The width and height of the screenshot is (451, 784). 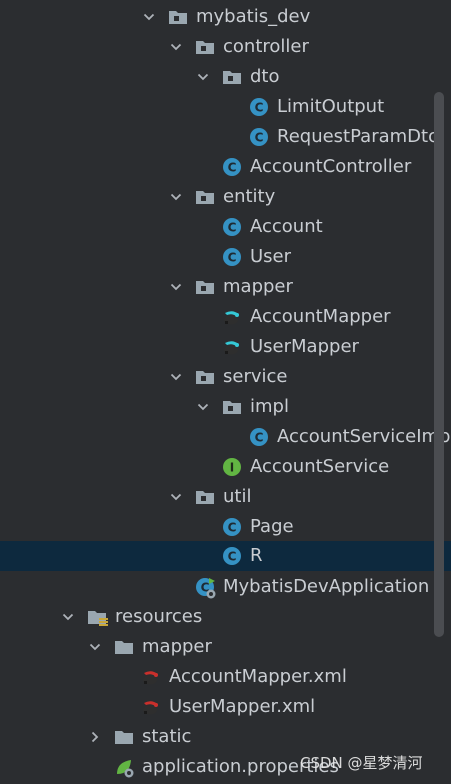 I want to click on tree-node-account-service: I AccountService, so click(x=225, y=467).